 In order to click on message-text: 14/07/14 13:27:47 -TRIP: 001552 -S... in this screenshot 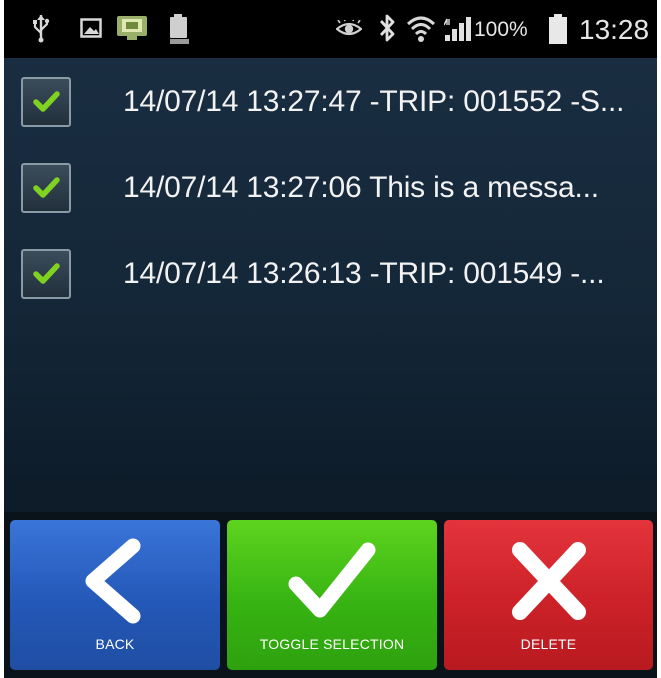, I will do `click(374, 101)`.